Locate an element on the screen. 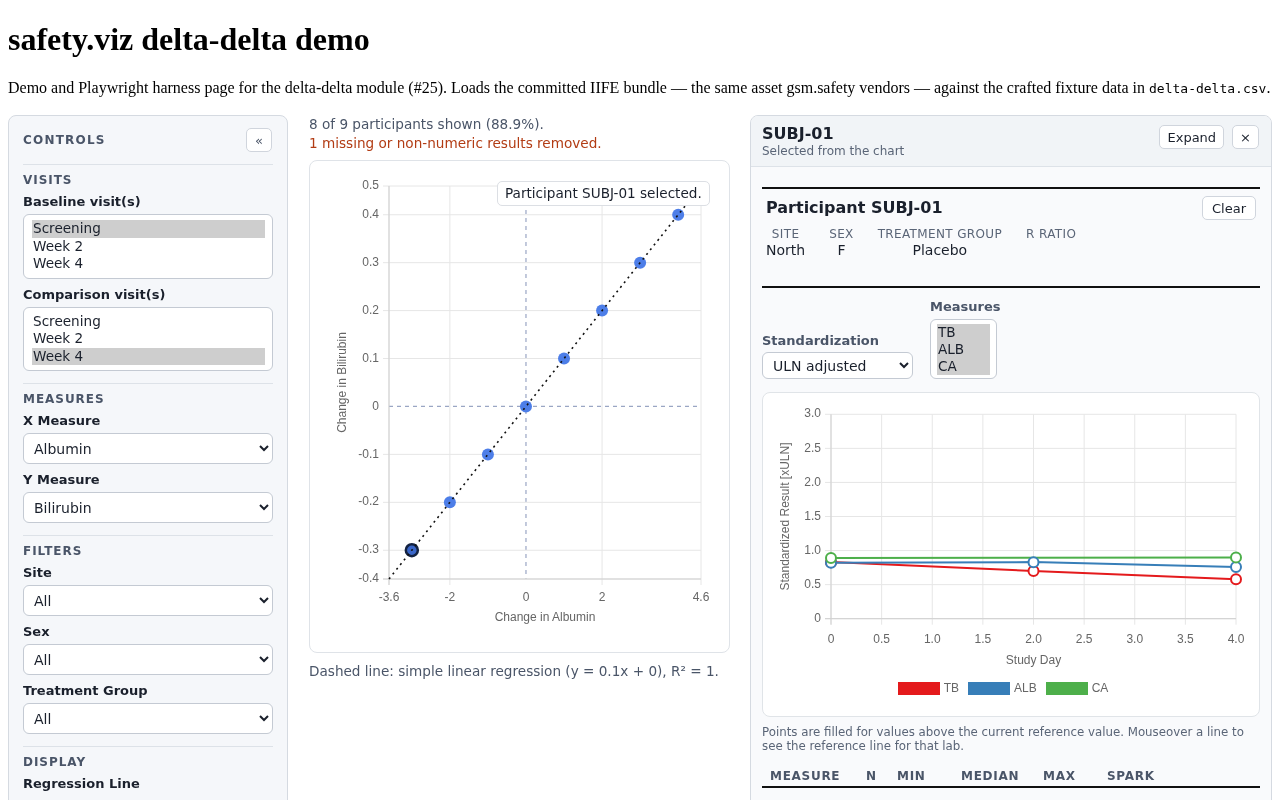  legend-label: ALB is located at coordinates (1025, 688).